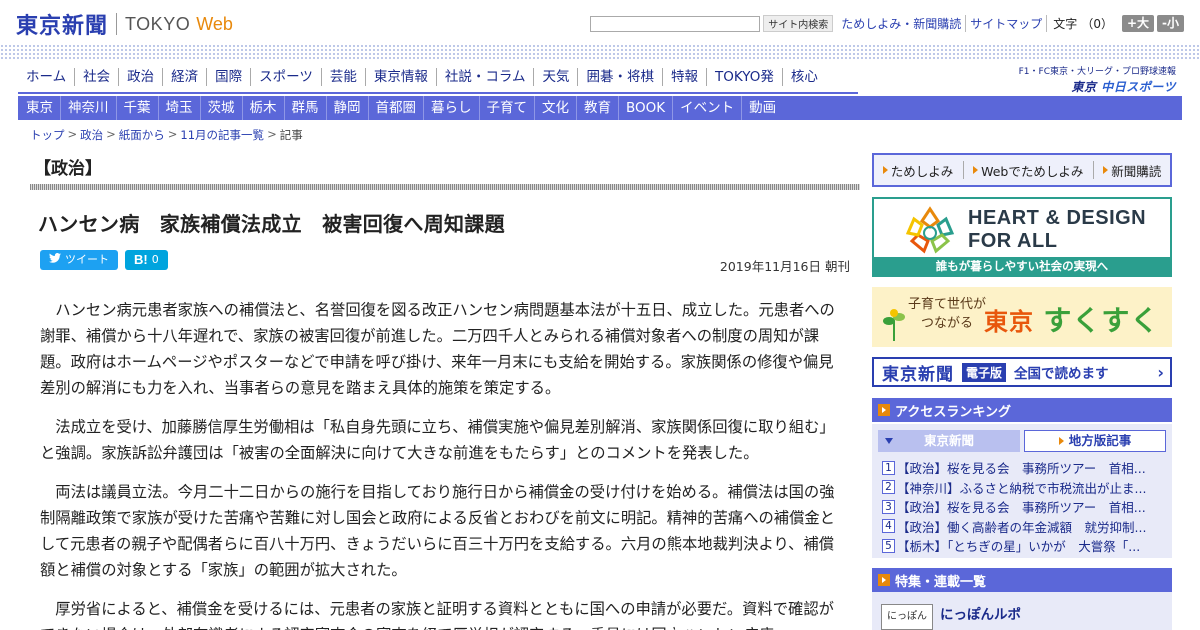  What do you see at coordinates (1022, 410) in the screenshot?
I see `ranking-header: アクセスランキング` at bounding box center [1022, 410].